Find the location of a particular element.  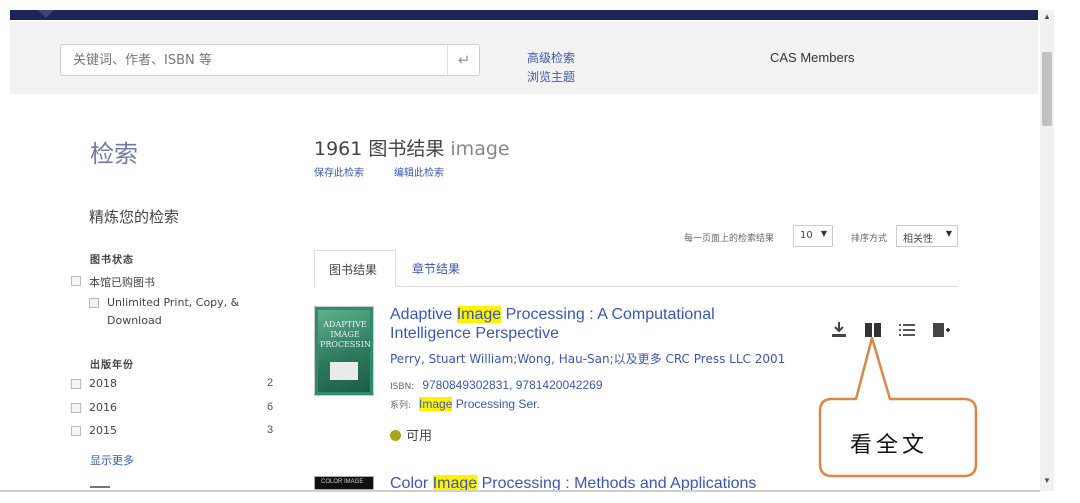

callout-text: 看全文 is located at coordinates (889, 445).